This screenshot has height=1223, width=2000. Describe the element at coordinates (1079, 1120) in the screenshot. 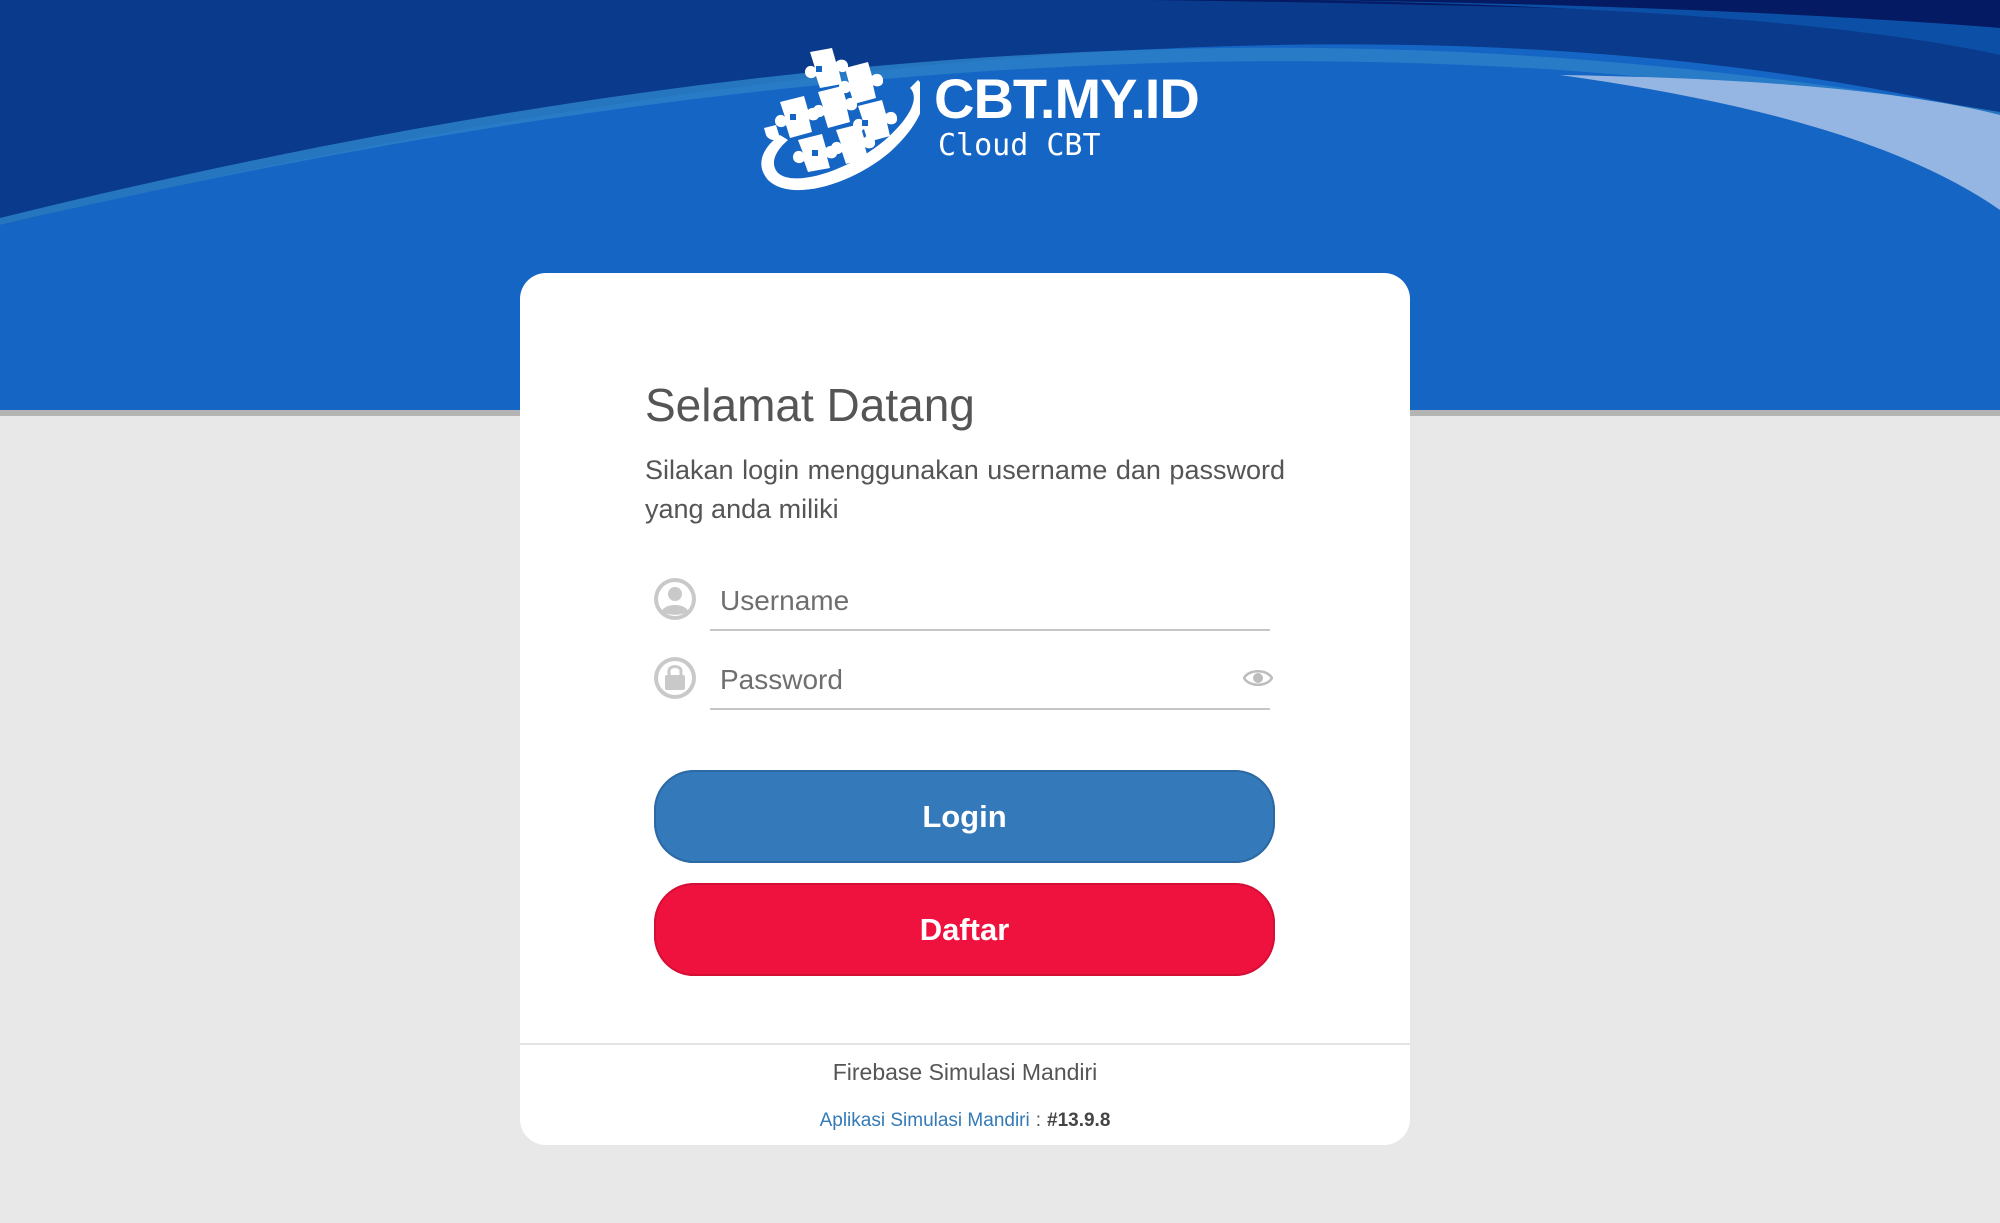

I see `version-number: #13.9.8` at that location.